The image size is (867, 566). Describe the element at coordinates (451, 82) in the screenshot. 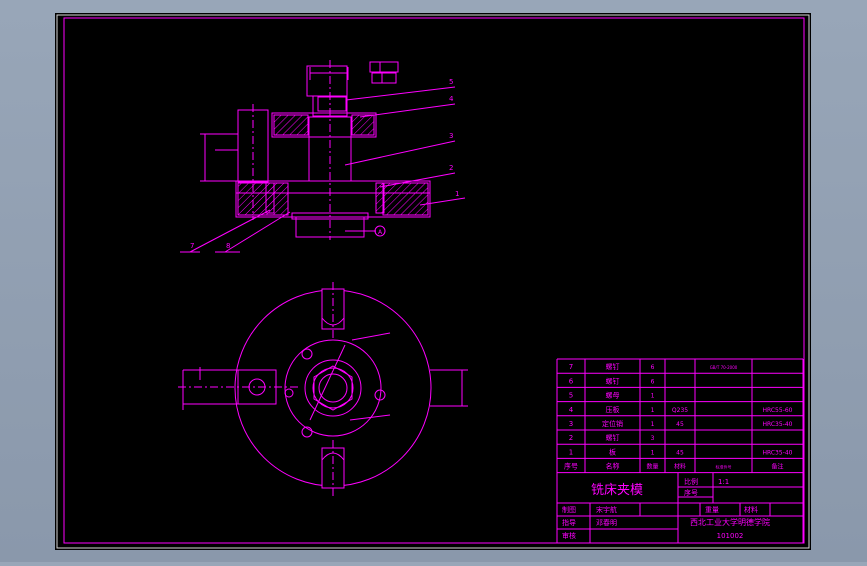

I see `leader-number-5: 5` at that location.